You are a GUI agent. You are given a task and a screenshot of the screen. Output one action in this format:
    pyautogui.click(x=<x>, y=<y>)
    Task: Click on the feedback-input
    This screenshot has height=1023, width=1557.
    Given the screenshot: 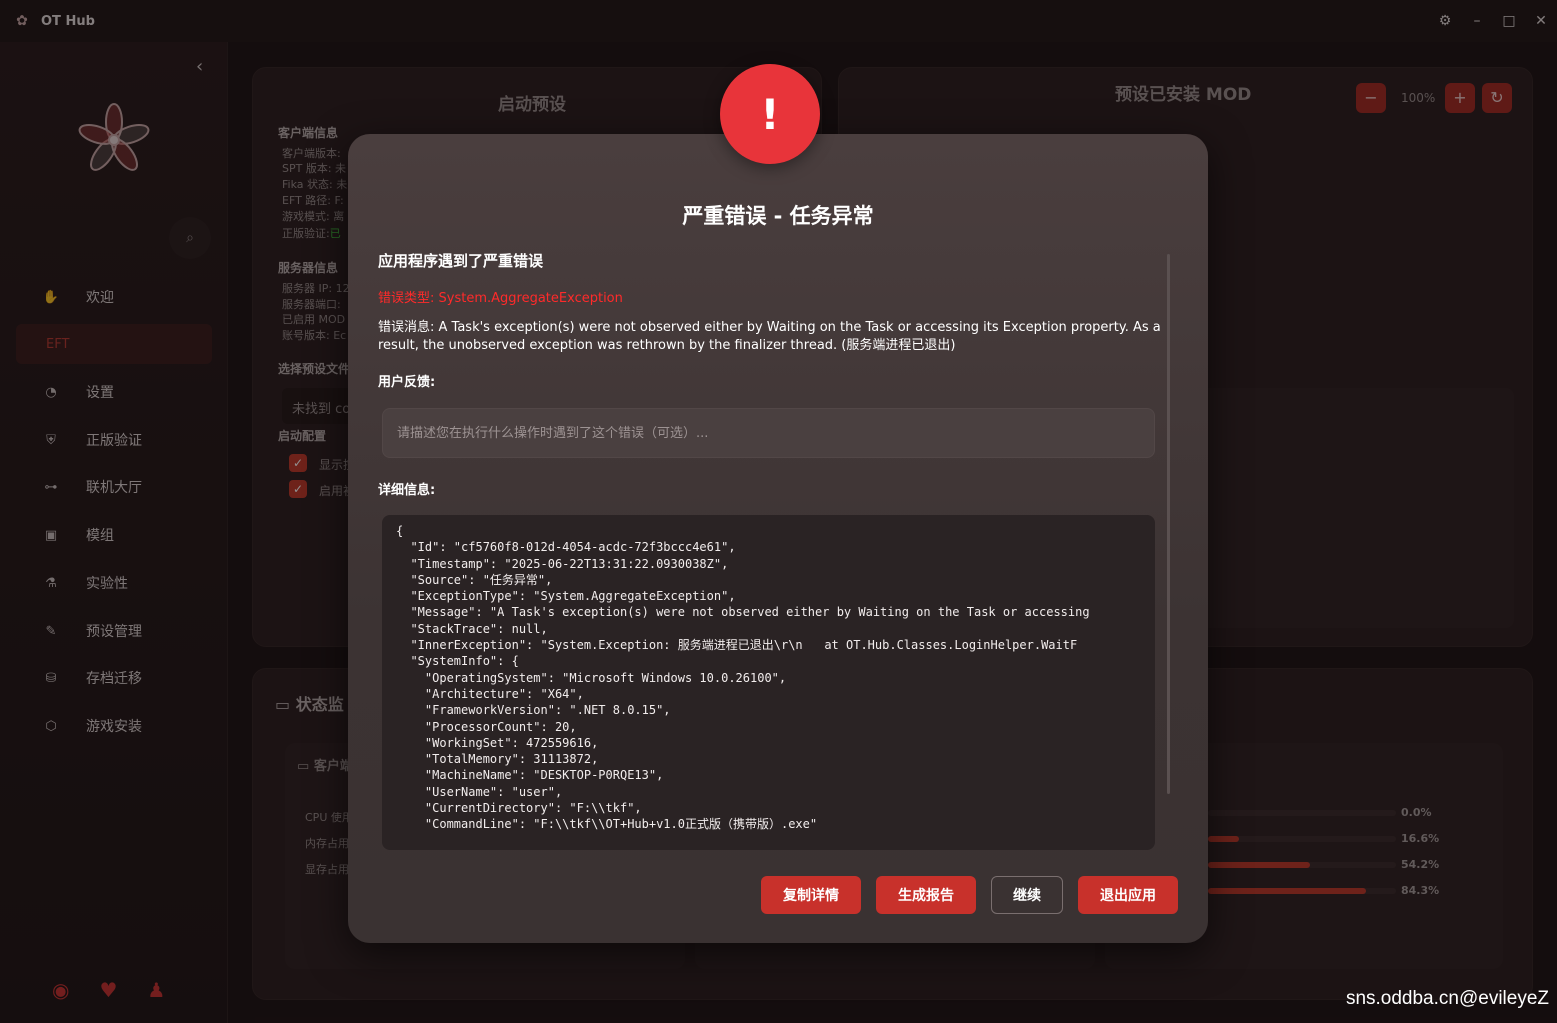 What is the action you would take?
    pyautogui.click(x=768, y=433)
    